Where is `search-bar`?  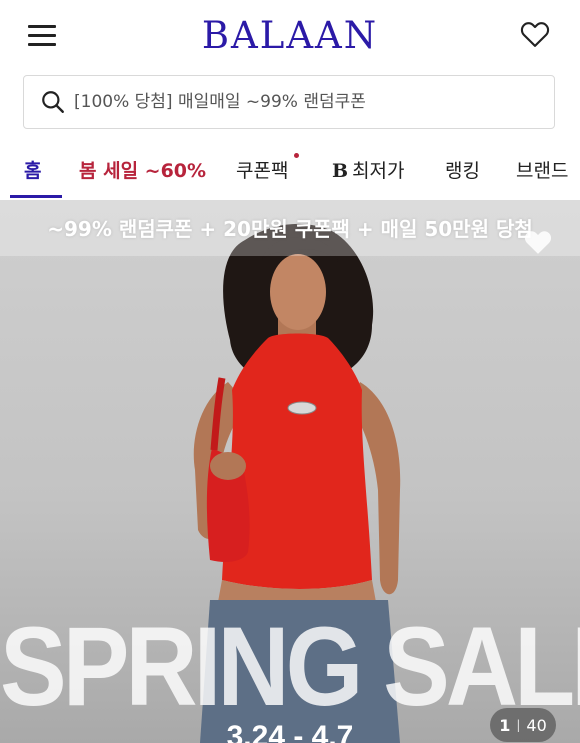 search-bar is located at coordinates (289, 102).